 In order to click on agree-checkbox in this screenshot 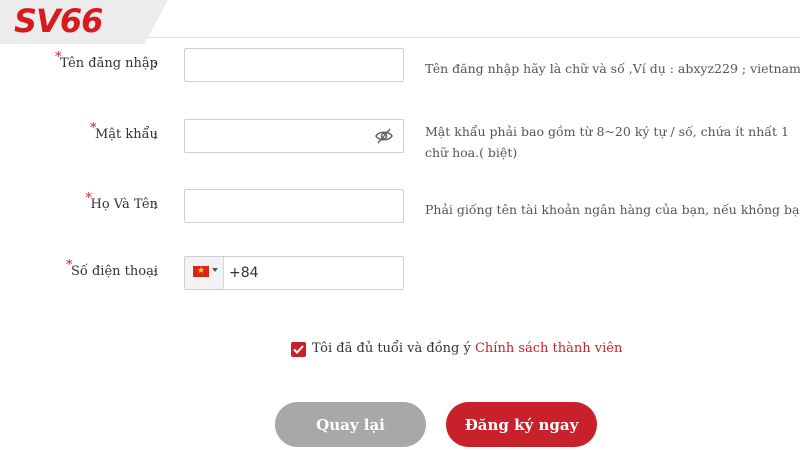, I will do `click(298, 349)`.